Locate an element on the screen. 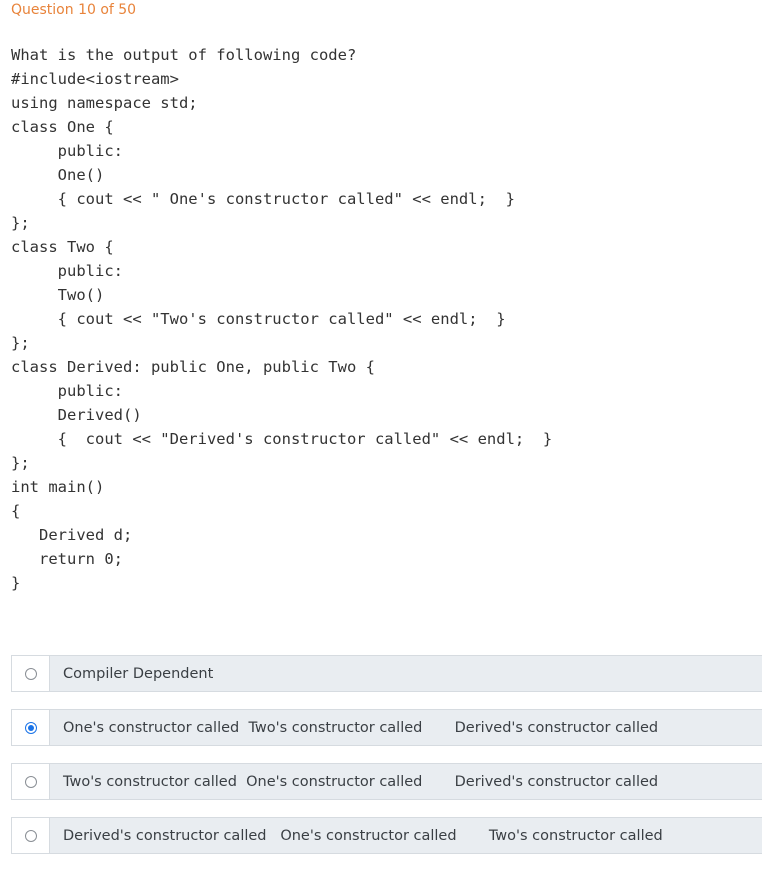 Image resolution: width=762 pixels, height=871 pixels. radio-button-selected is located at coordinates (30, 727).